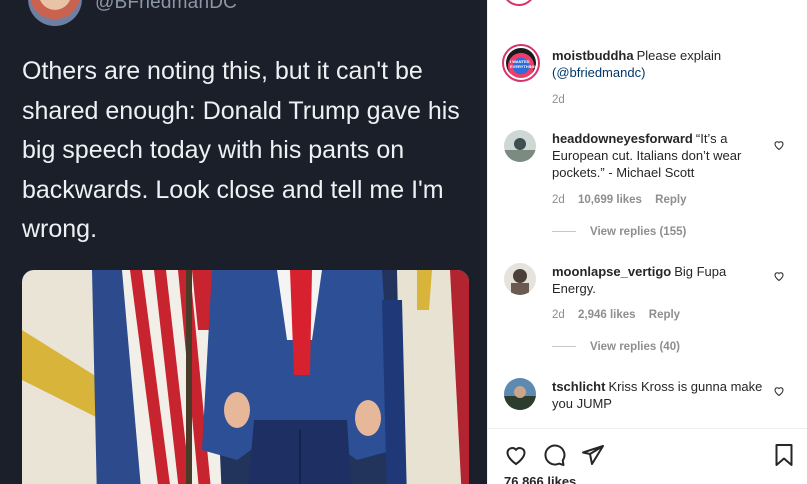 Image resolution: width=807 pixels, height=484 pixels. Describe the element at coordinates (519, 3) in the screenshot. I see `post-author-avatar` at that location.